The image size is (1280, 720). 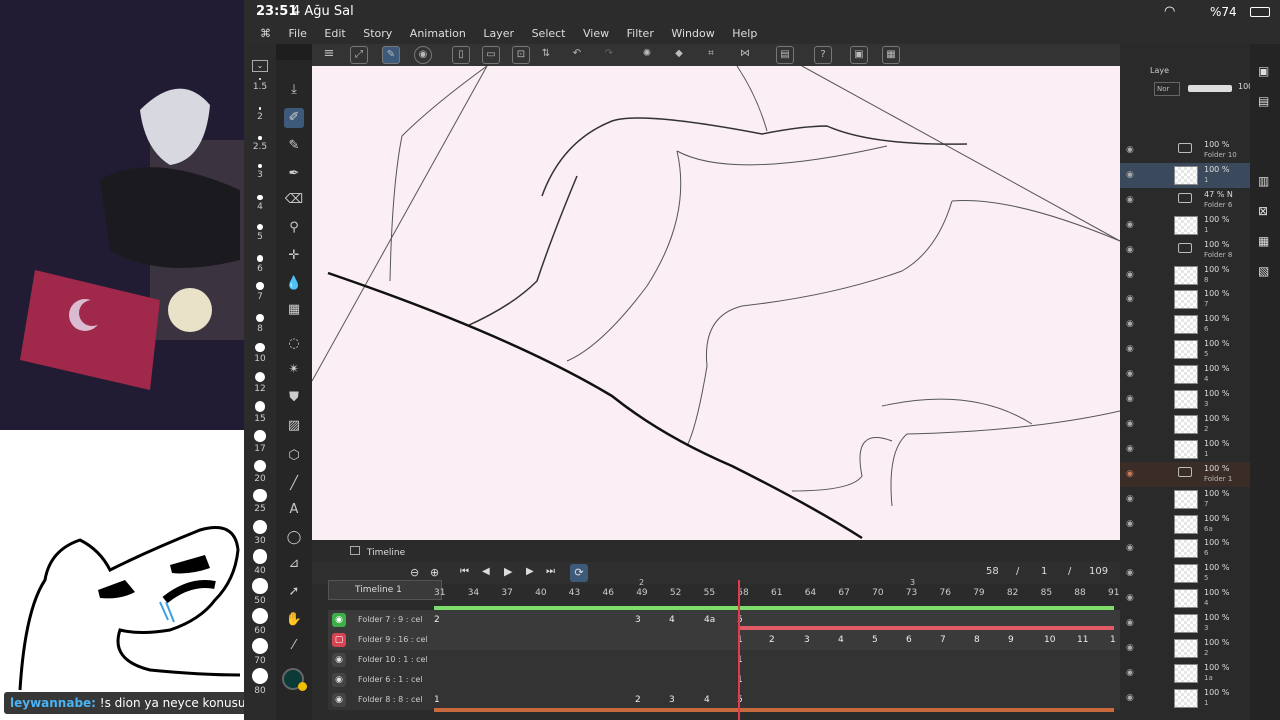 I want to click on layer-row: ◉ 100 % 8, so click(x=1190, y=275).